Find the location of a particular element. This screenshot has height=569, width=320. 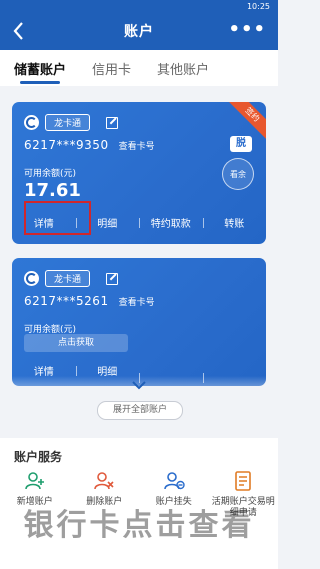

add-user-icon is located at coordinates (34, 481).